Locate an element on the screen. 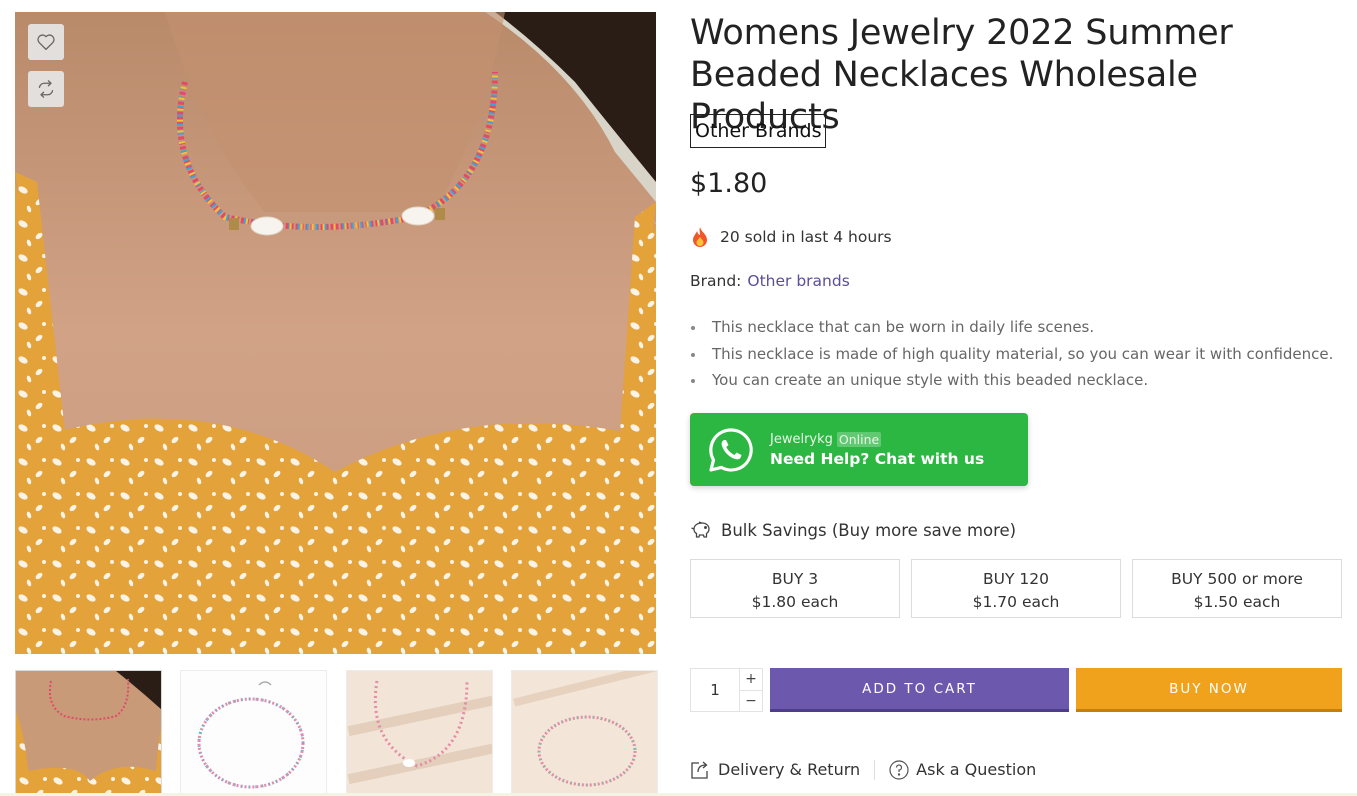 Image resolution: width=1357 pixels, height=796 pixels. bulk-tier-120: BUY 120 $1.70 each is located at coordinates (1016, 588).